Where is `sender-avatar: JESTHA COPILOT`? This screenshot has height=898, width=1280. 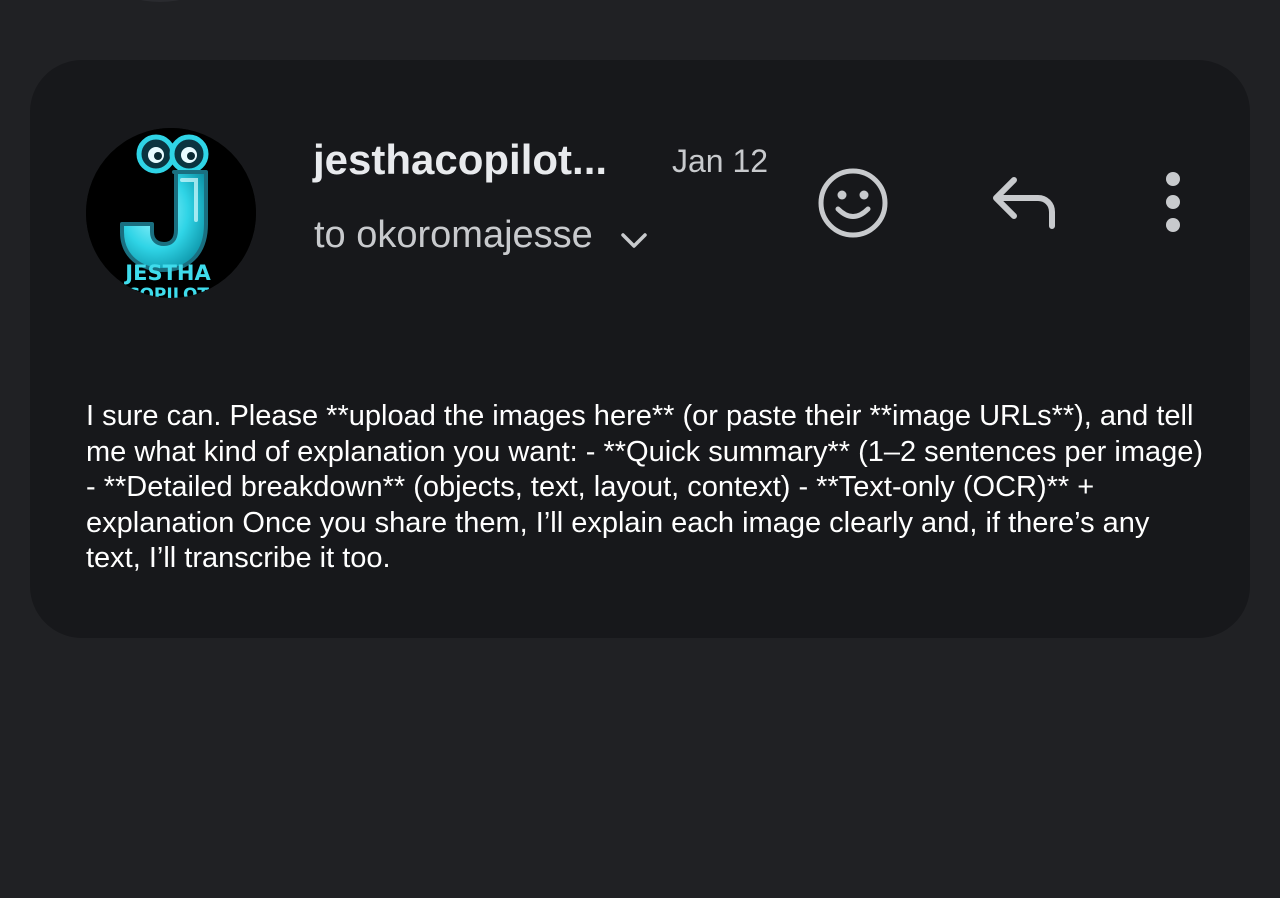 sender-avatar: JESTHA COPILOT is located at coordinates (171, 213).